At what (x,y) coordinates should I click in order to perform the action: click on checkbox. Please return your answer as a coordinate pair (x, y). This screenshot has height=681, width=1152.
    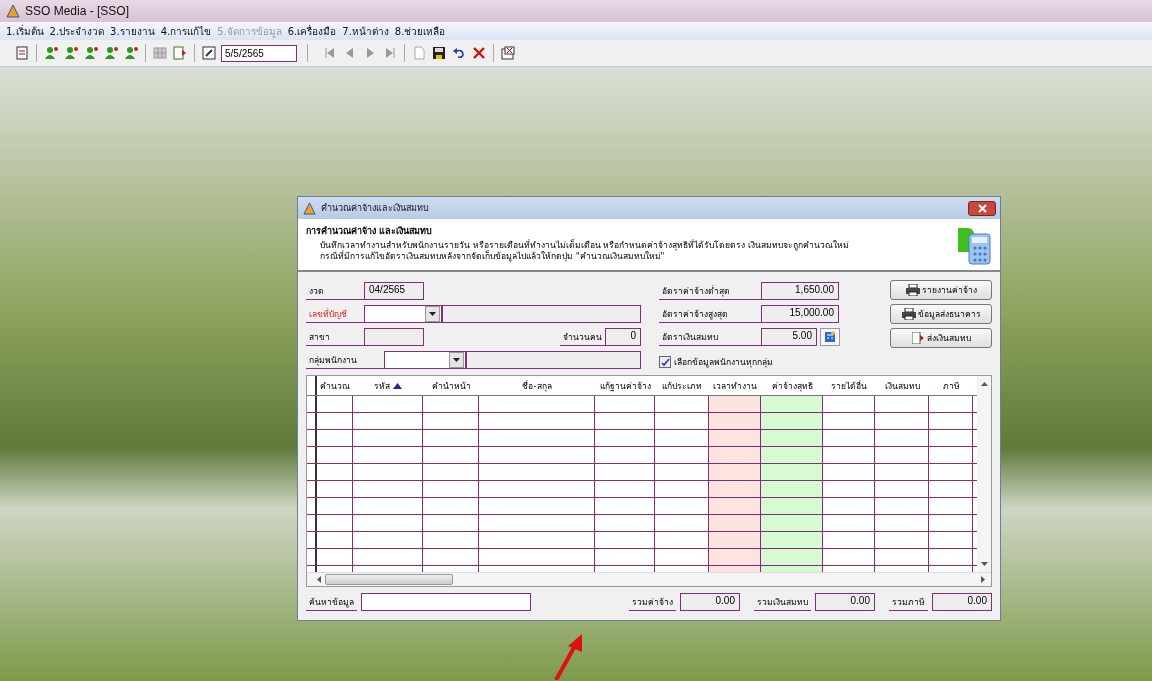
    Looking at the image, I should click on (665, 362).